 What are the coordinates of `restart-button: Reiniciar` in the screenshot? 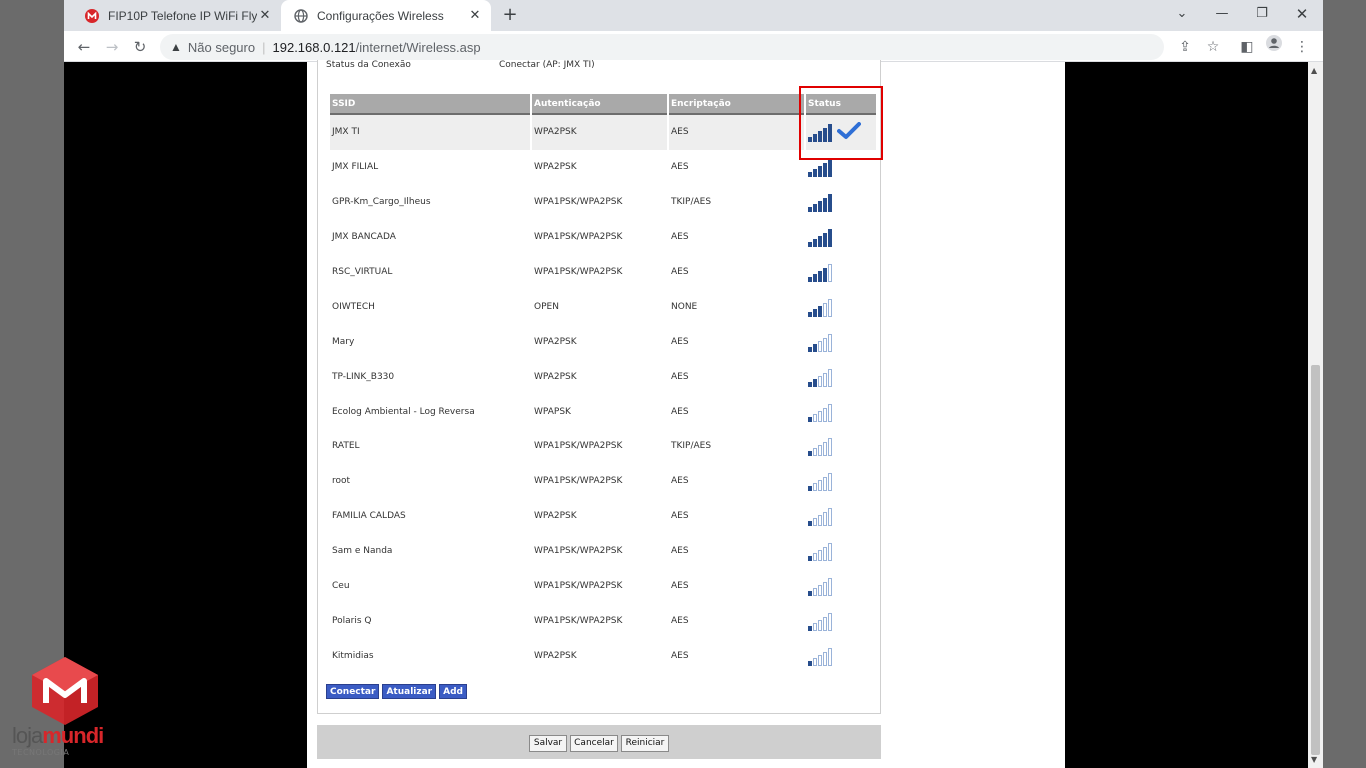 It's located at (645, 743).